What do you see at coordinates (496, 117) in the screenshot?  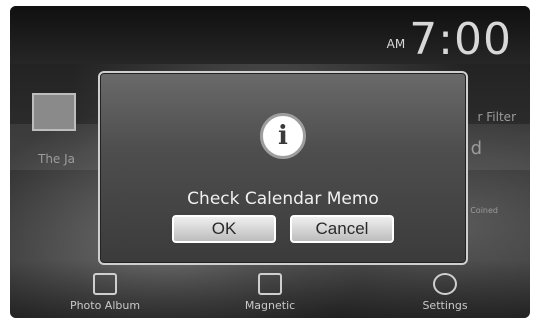 I see `background-right-label: r Filter` at bounding box center [496, 117].